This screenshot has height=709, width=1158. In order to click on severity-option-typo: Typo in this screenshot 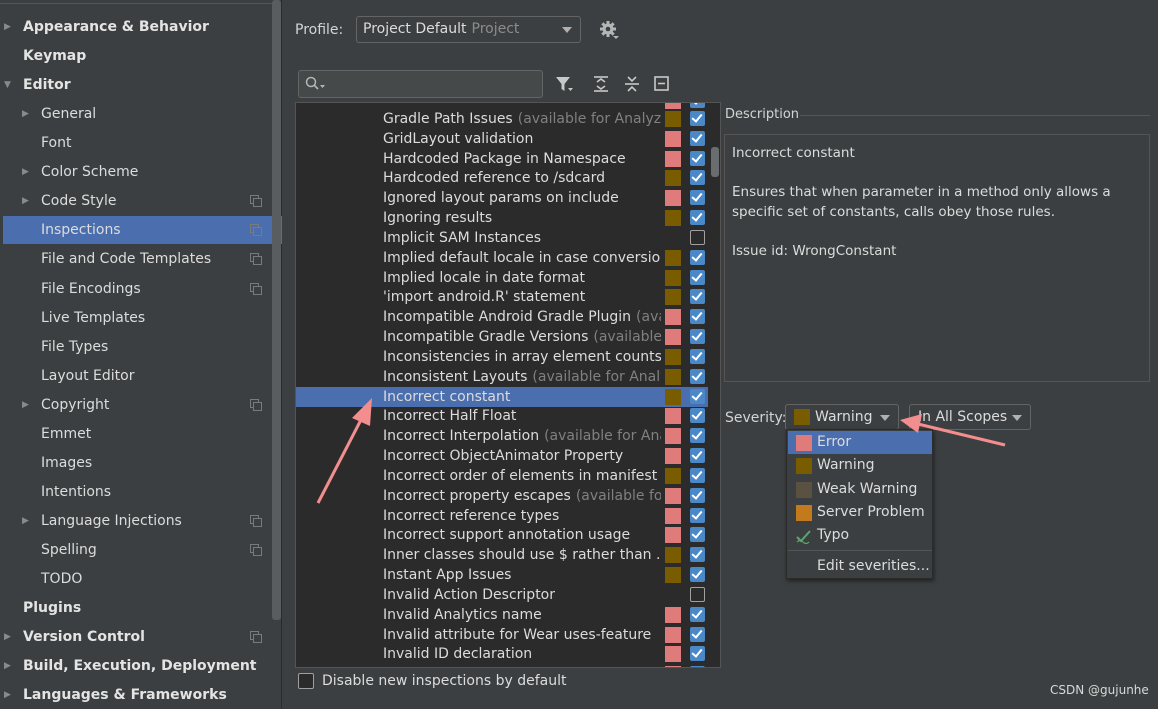, I will do `click(860, 535)`.